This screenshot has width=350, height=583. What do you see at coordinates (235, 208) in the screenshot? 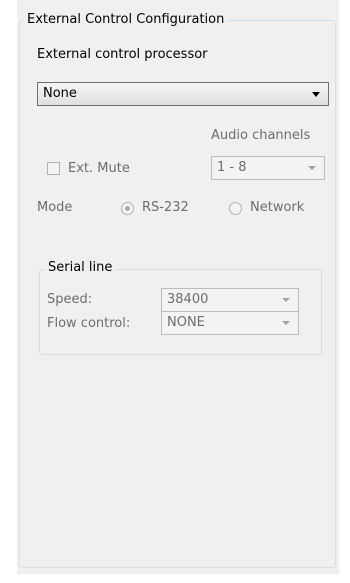
I see `mode-network-radio` at bounding box center [235, 208].